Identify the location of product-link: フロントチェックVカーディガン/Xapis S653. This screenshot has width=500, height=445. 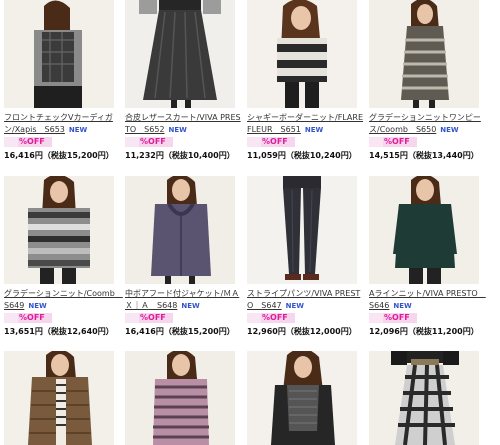
(58, 123).